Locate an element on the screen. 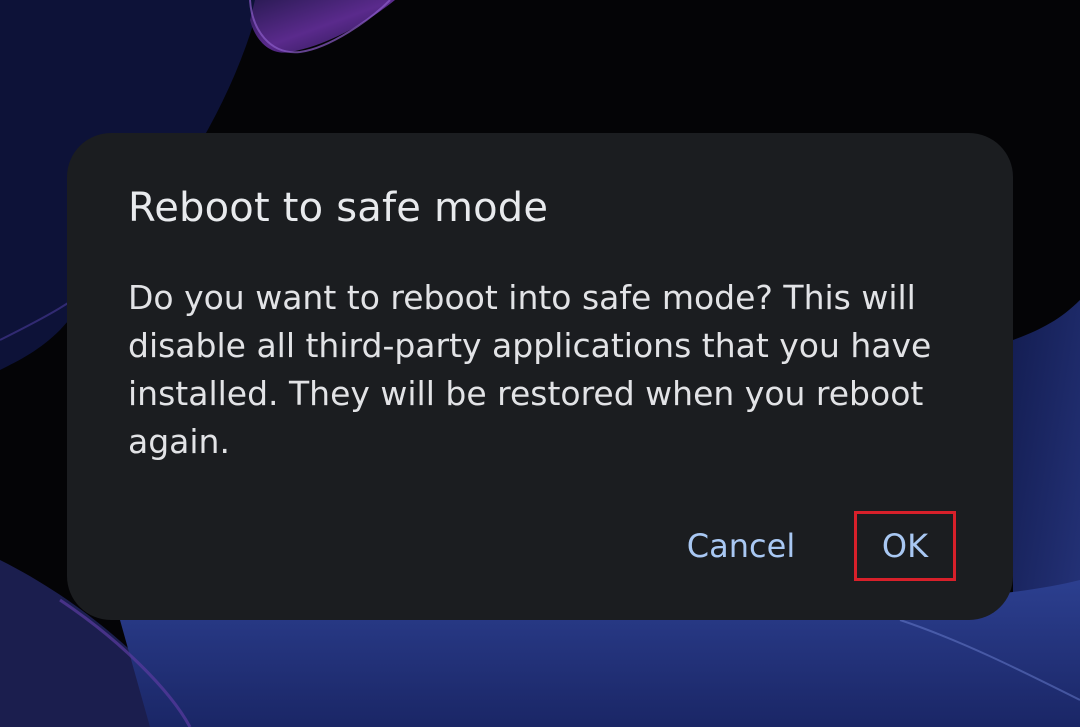 The width and height of the screenshot is (1080, 727). dialog-actions: Cancel OK is located at coordinates (540, 547).